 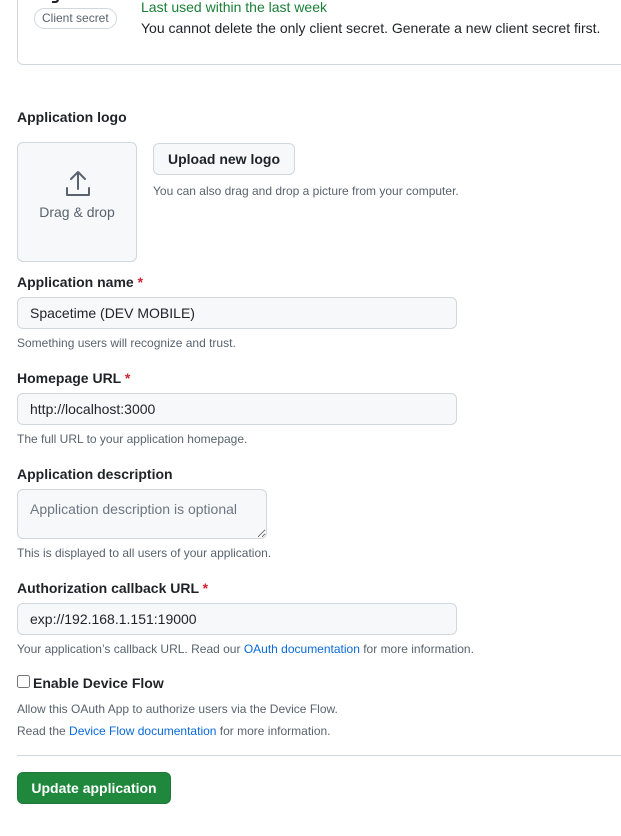 I want to click on key-icon, so click(x=55, y=1).